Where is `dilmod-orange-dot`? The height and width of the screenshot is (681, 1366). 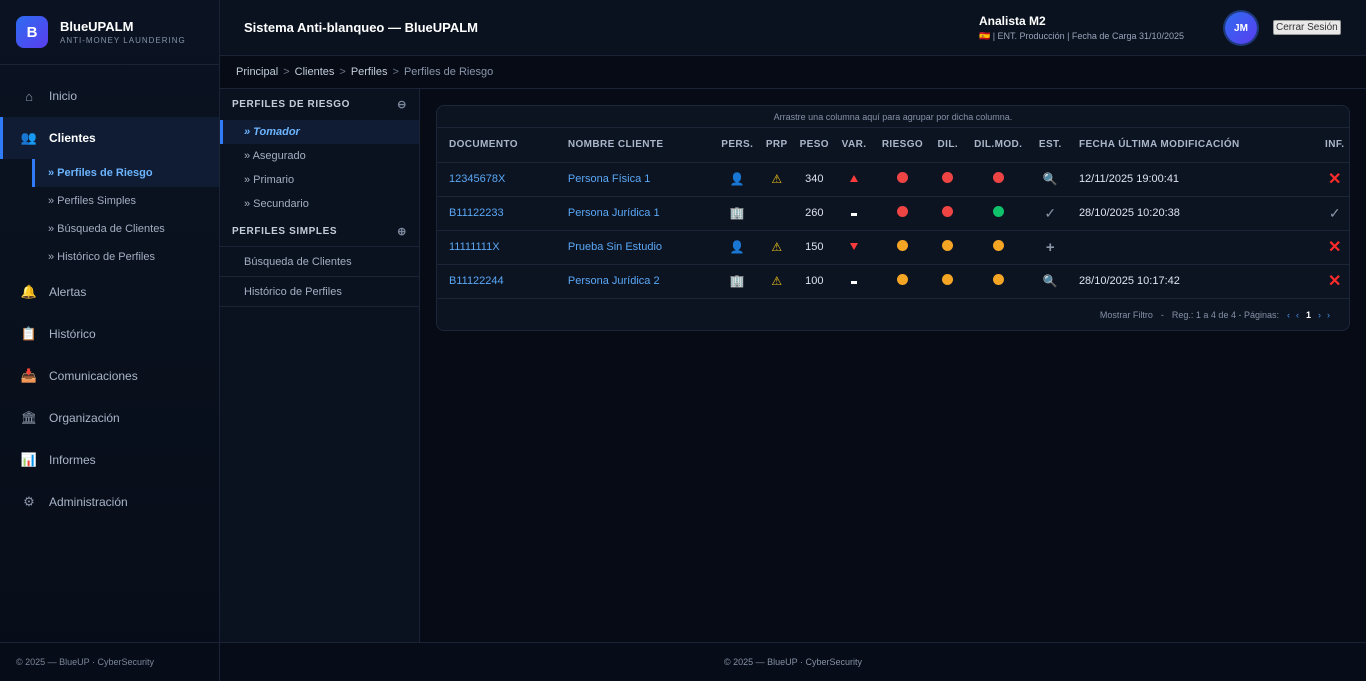 dilmod-orange-dot is located at coordinates (998, 245).